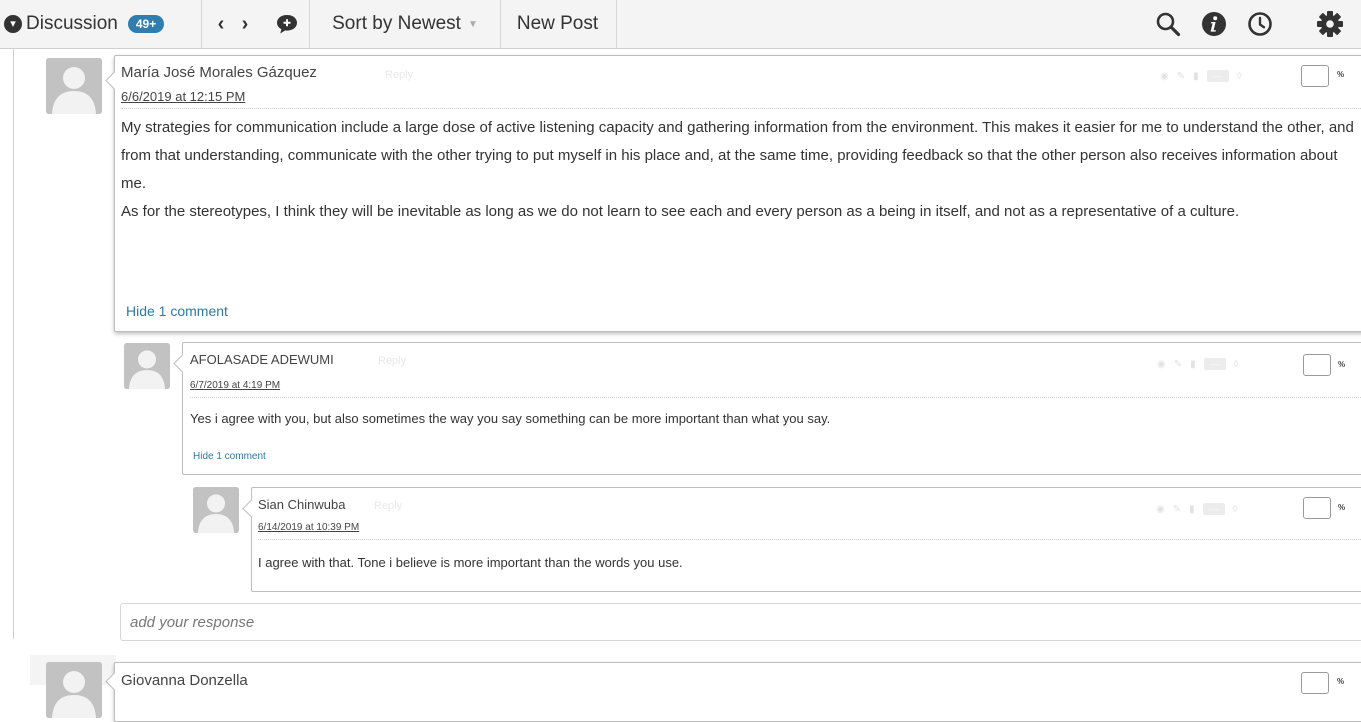 Image resolution: width=1361 pixels, height=722 pixels. What do you see at coordinates (733, 692) in the screenshot?
I see `post-card: Giovanna Donzella %` at bounding box center [733, 692].